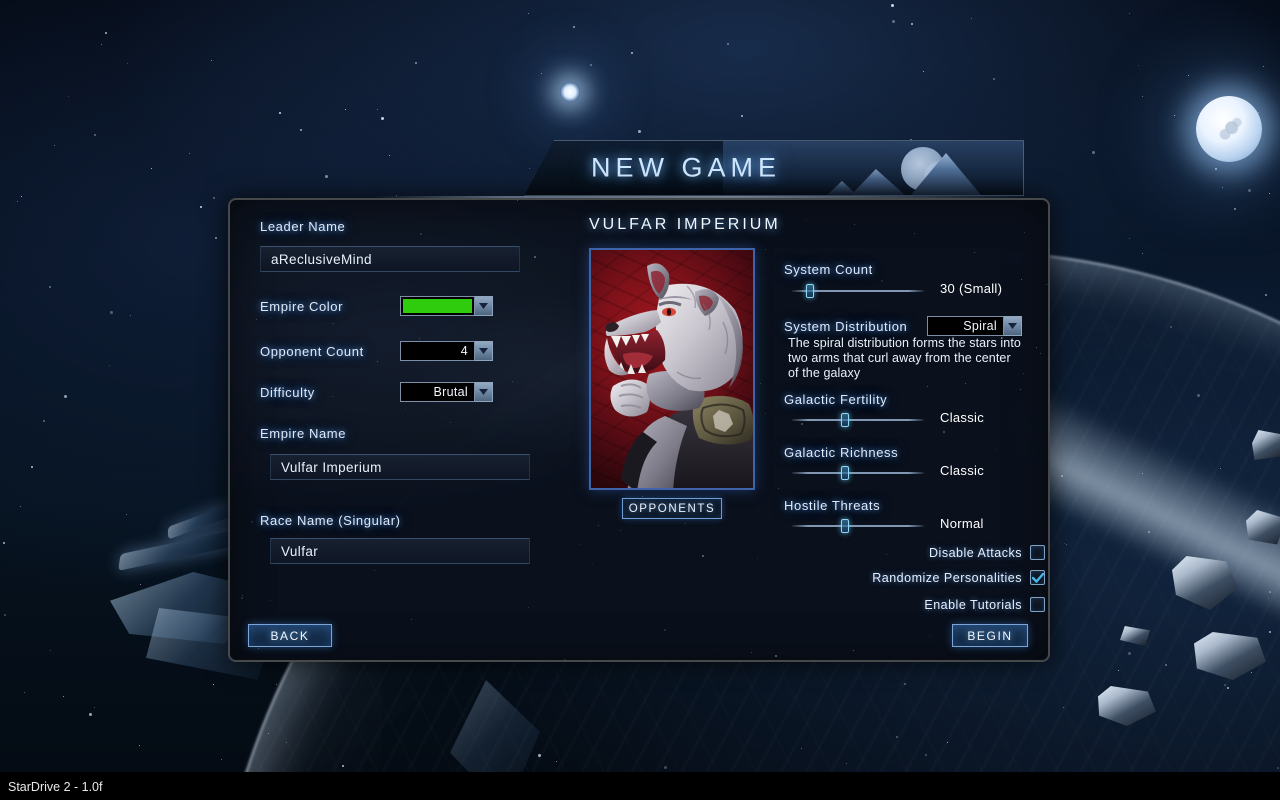 Image resolution: width=1280 pixels, height=800 pixels. I want to click on randomize-personalities-checkbox, so click(1037, 577).